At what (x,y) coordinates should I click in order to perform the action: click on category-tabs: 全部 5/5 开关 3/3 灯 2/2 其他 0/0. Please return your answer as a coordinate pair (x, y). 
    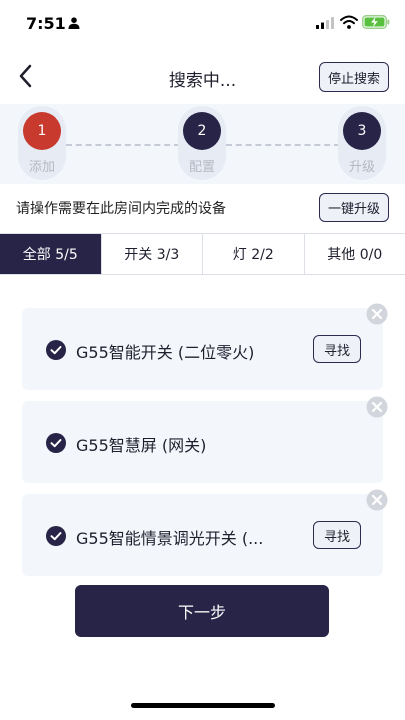
    Looking at the image, I should click on (202, 254).